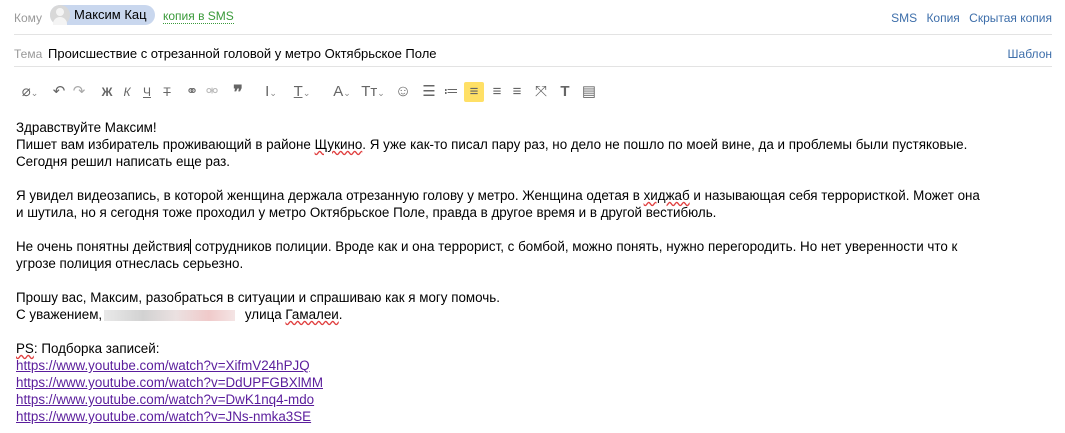 This screenshot has height=433, width=1065. What do you see at coordinates (28, 18) in the screenshot?
I see `to-label: Кому` at bounding box center [28, 18].